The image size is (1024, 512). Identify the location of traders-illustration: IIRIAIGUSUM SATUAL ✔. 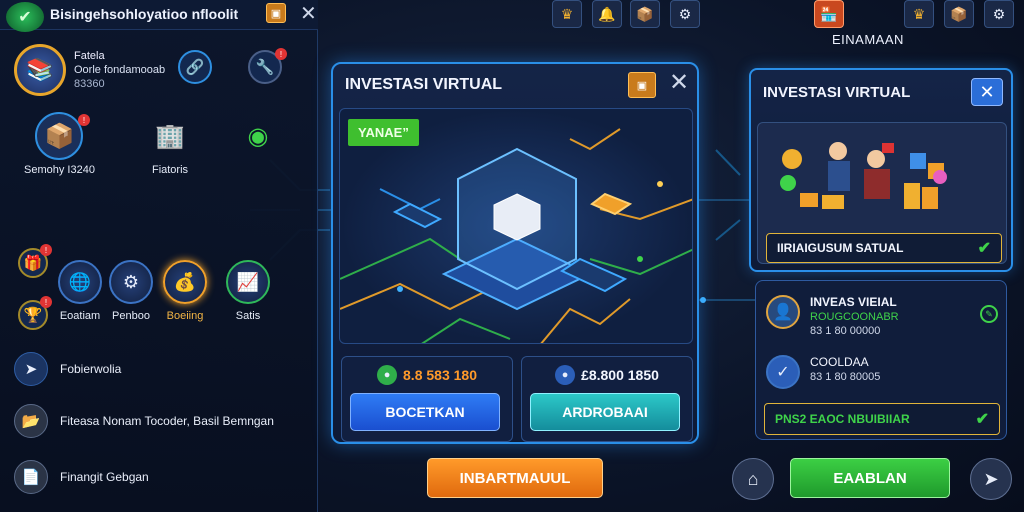
(882, 193).